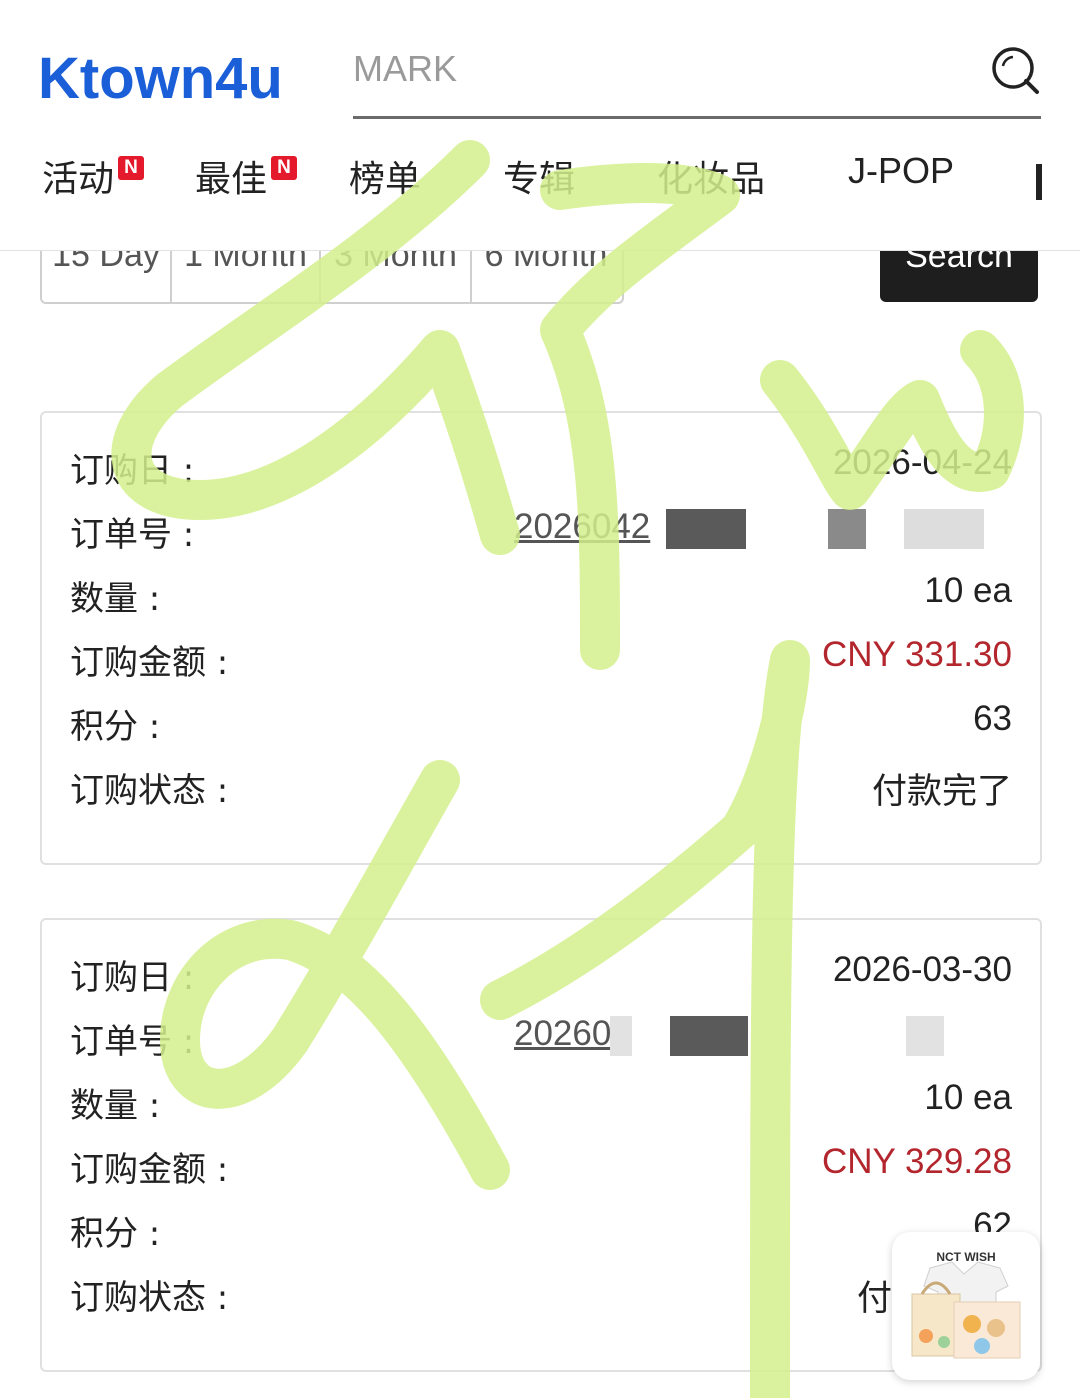 The width and height of the screenshot is (1080, 1398). I want to click on nav-item-label: 专辑, so click(539, 179).